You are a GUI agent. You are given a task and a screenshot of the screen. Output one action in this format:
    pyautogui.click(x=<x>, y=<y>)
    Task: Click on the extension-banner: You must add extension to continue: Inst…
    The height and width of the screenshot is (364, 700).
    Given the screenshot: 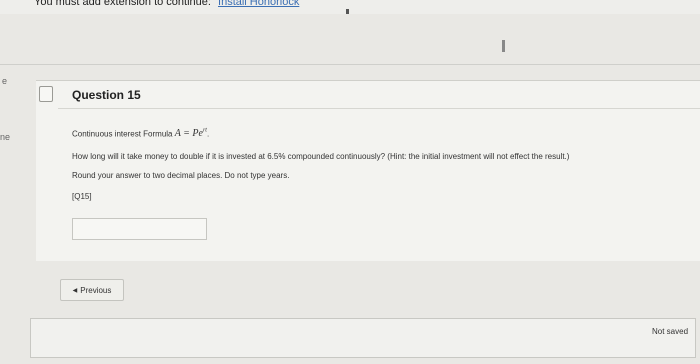 What is the action you would take?
    pyautogui.click(x=350, y=7)
    